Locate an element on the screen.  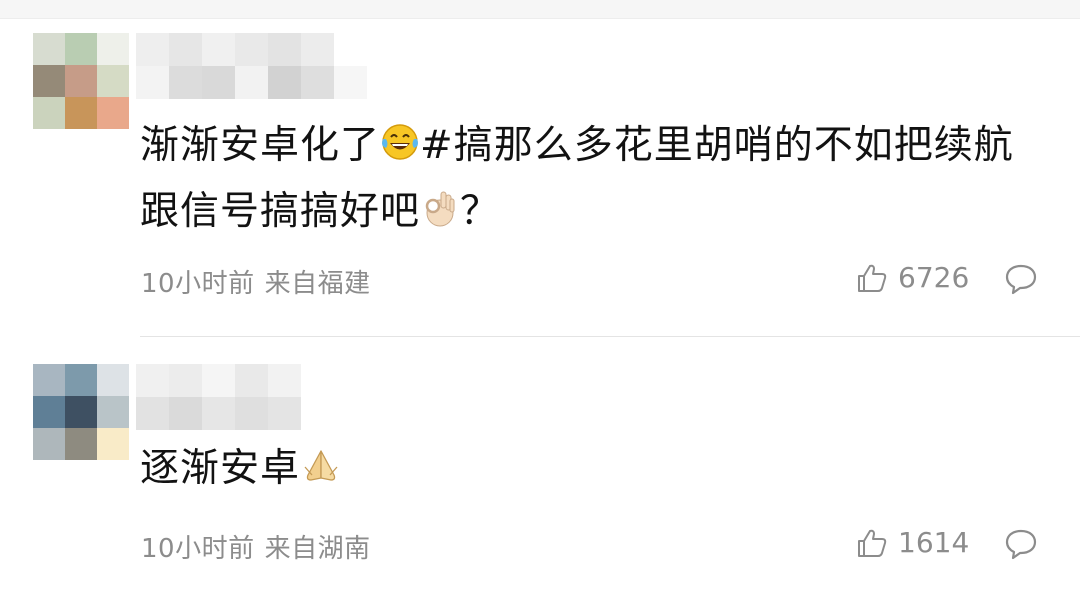
like-button: 1614 is located at coordinates (912, 542).